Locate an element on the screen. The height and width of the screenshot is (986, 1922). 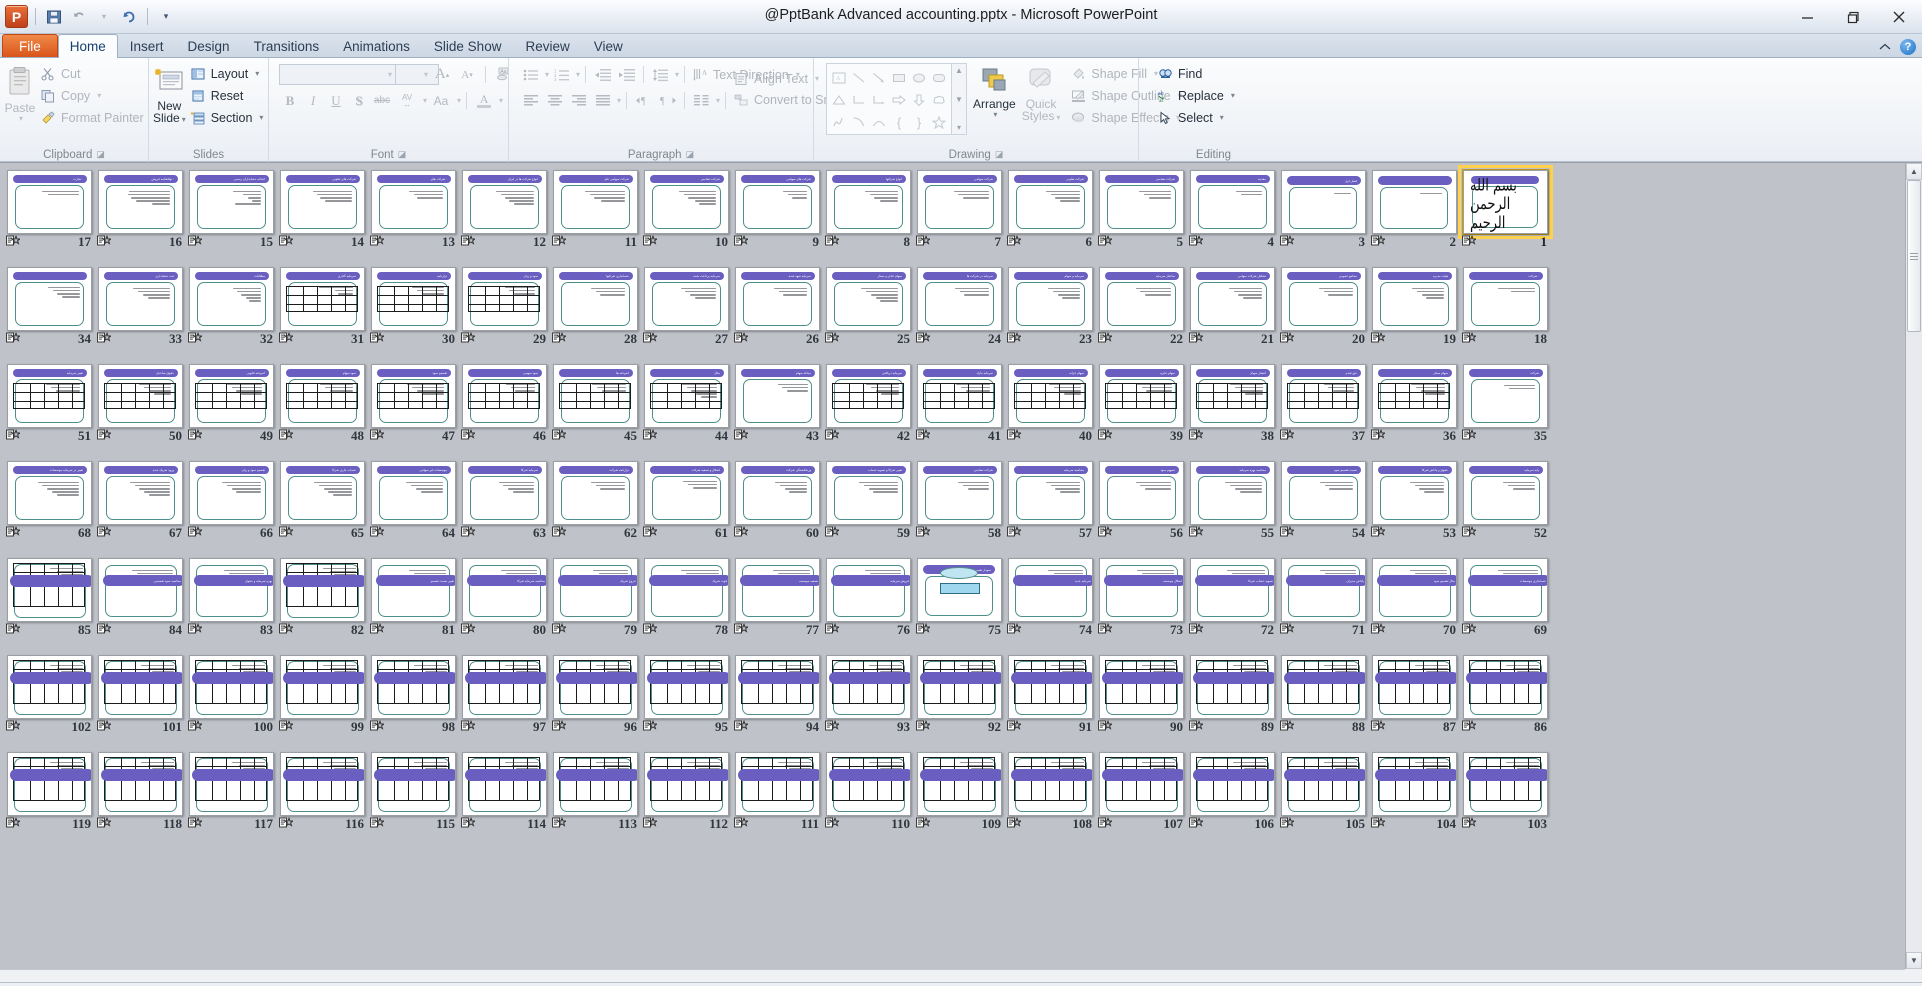
thumbnail-image: حق تقدم is located at coordinates (1323, 396).